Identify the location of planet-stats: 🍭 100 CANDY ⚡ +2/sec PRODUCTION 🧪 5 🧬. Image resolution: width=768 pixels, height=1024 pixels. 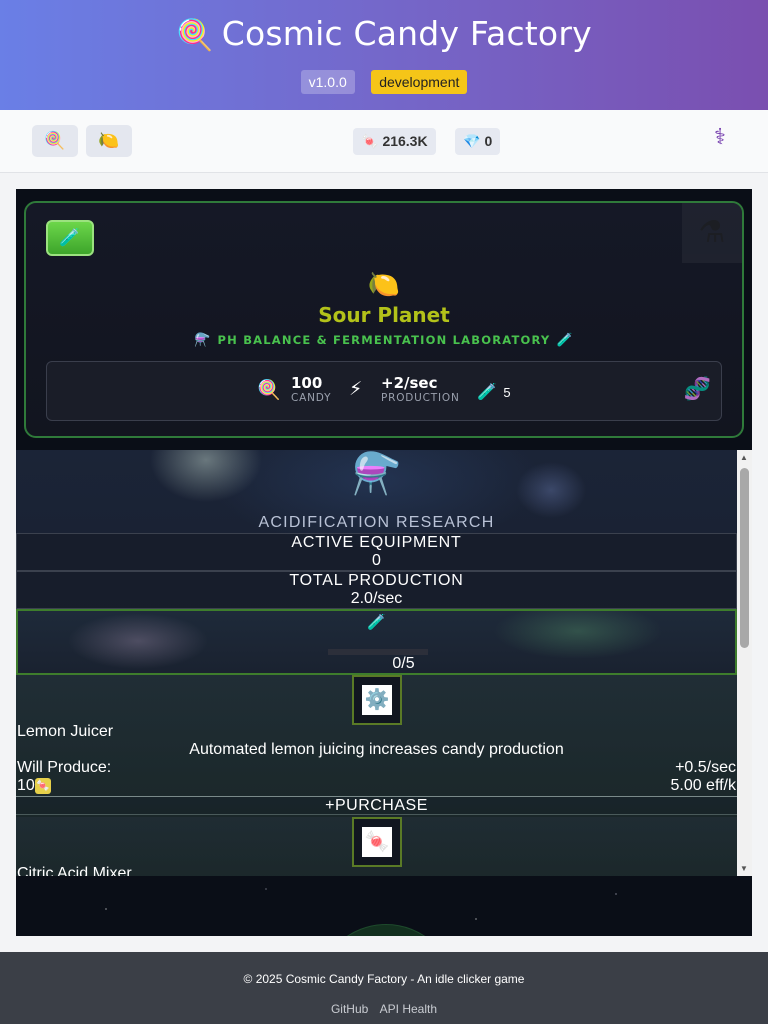
(384, 391).